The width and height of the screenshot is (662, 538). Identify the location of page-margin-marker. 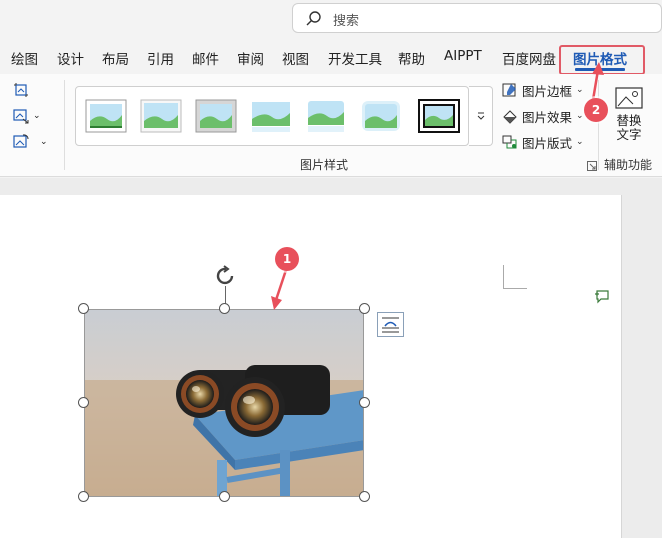
(515, 277).